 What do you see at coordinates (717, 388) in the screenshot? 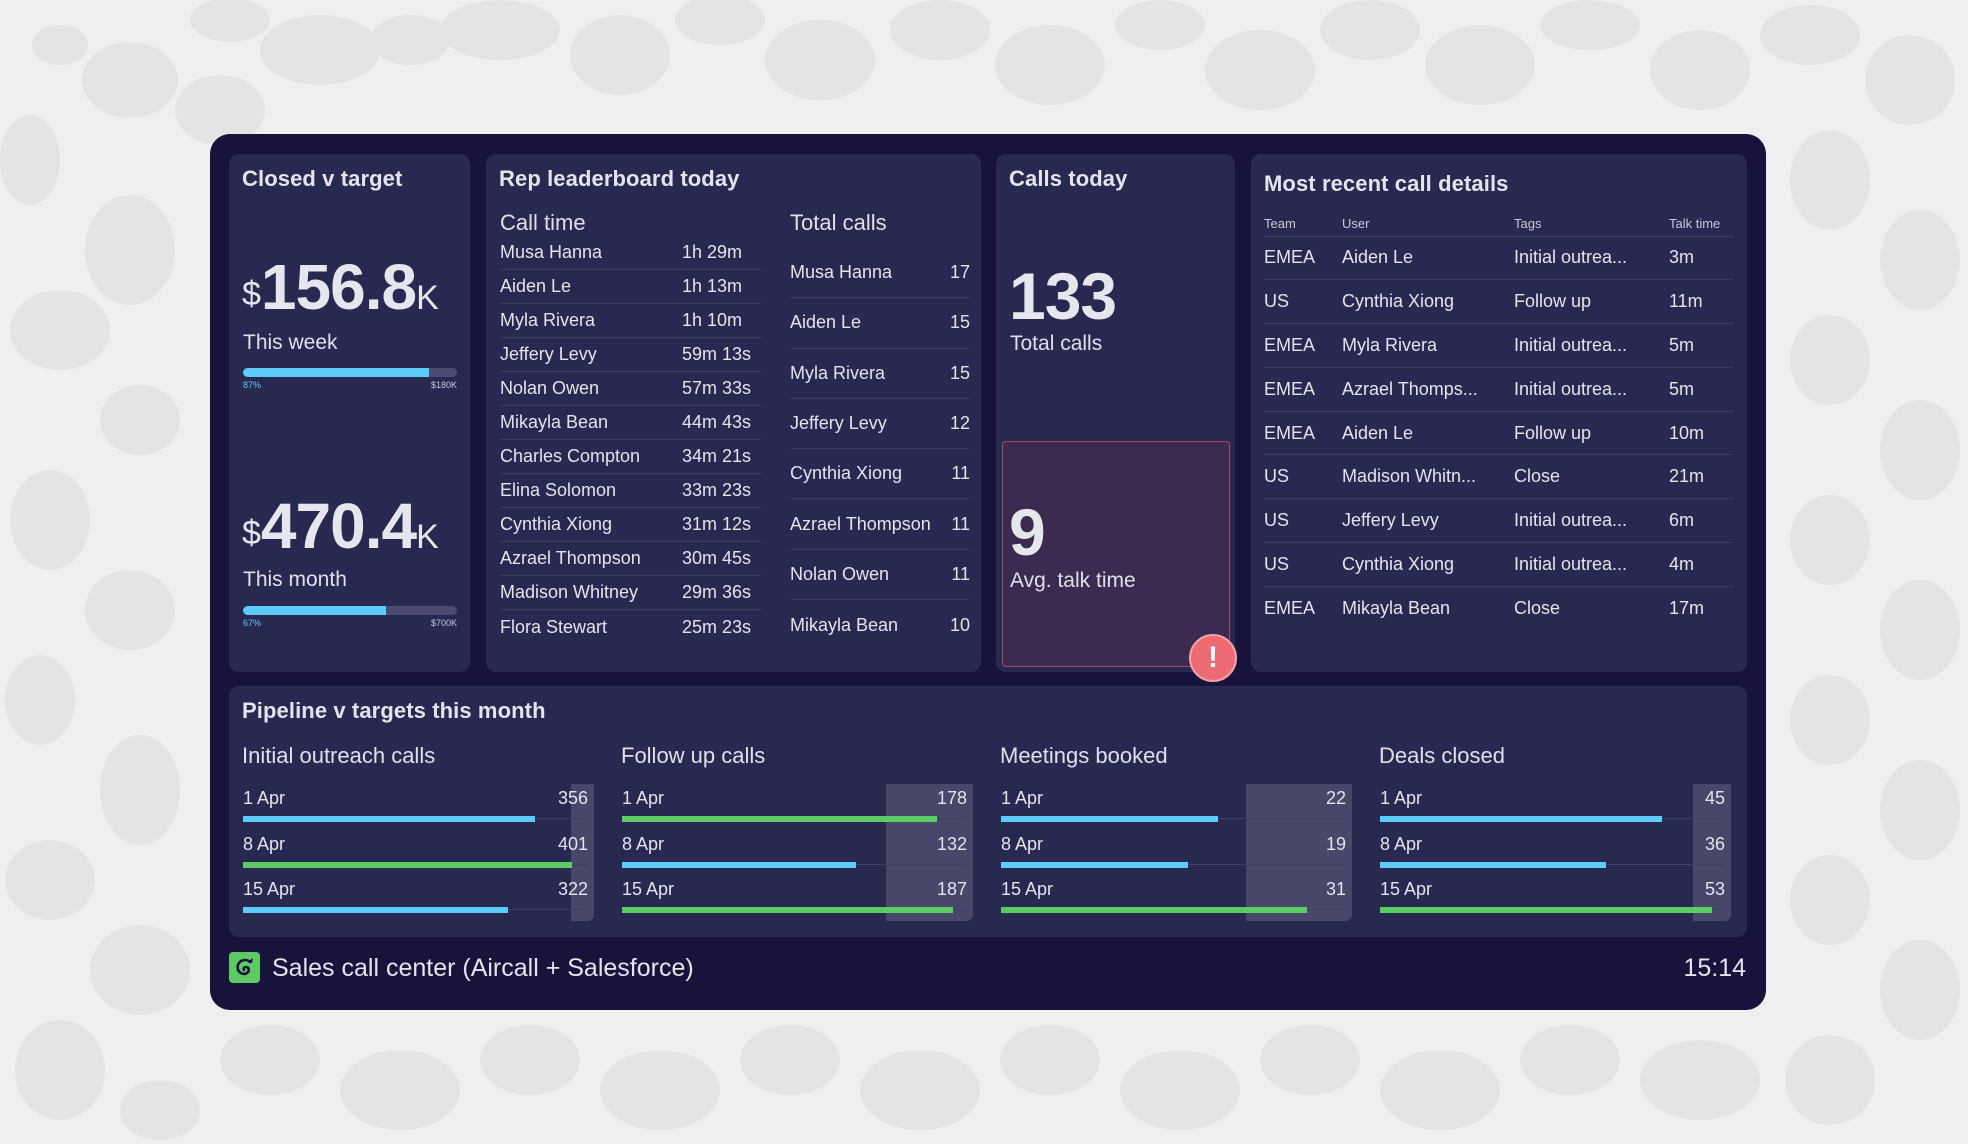
I see `rep-value: 57m 33s` at bounding box center [717, 388].